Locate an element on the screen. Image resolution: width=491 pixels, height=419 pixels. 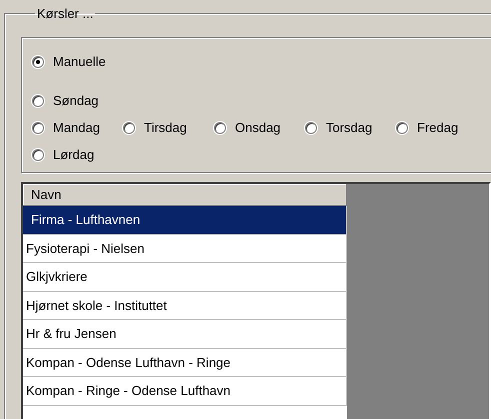
table-row: Hr & fru Jensen is located at coordinates (185, 334).